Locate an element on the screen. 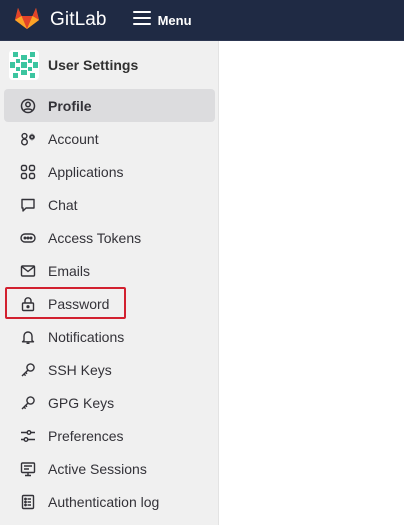 The image size is (404, 525). sidebar-item-label: Chat is located at coordinates (63, 204).